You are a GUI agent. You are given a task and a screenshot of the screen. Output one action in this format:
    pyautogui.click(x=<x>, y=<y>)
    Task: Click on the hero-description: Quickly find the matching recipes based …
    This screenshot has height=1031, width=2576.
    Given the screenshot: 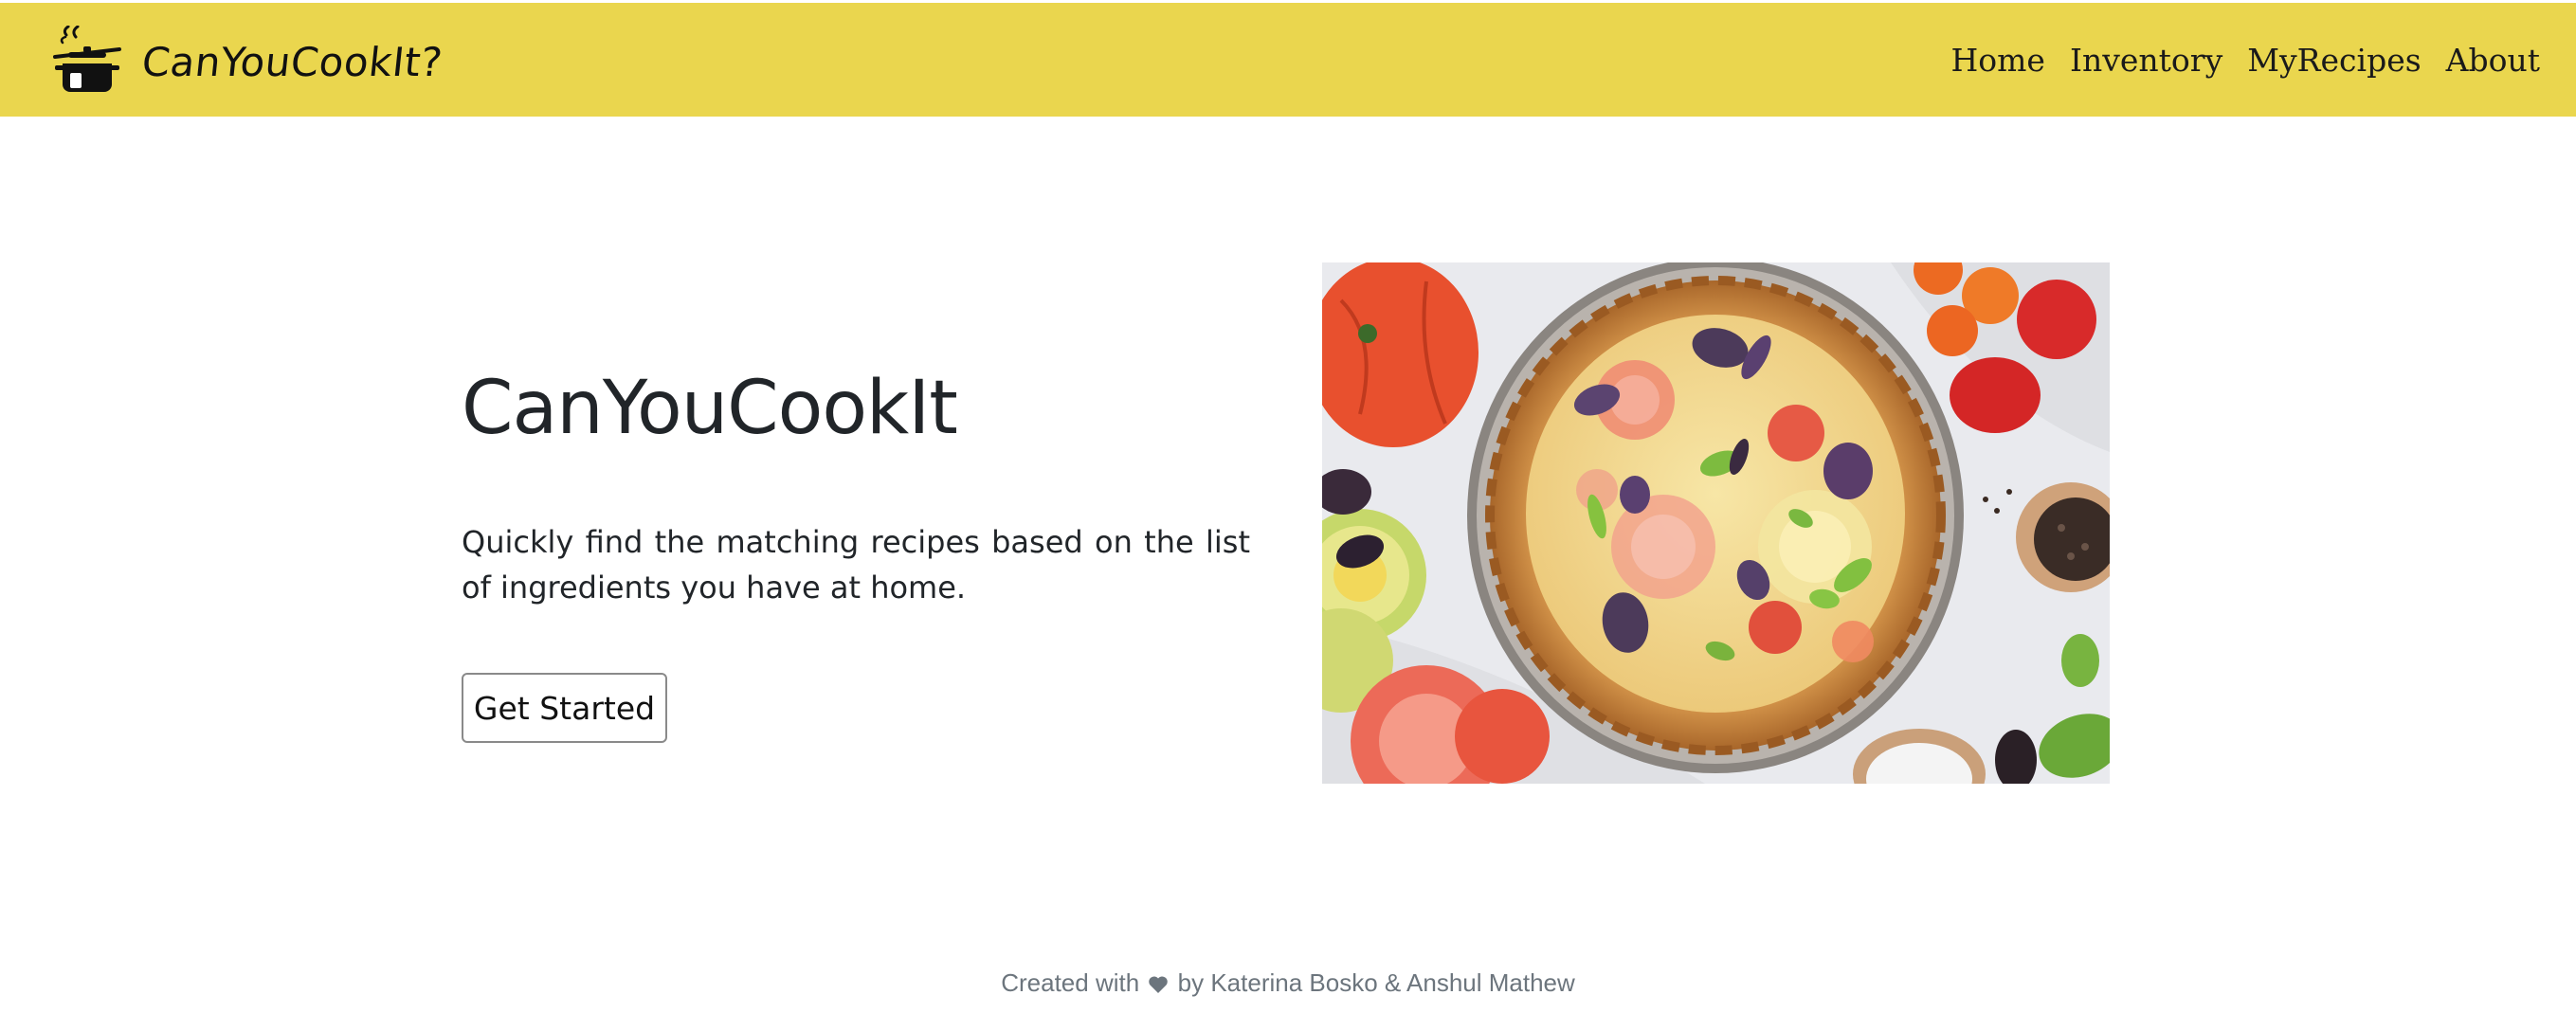 What is the action you would take?
    pyautogui.click(x=856, y=565)
    